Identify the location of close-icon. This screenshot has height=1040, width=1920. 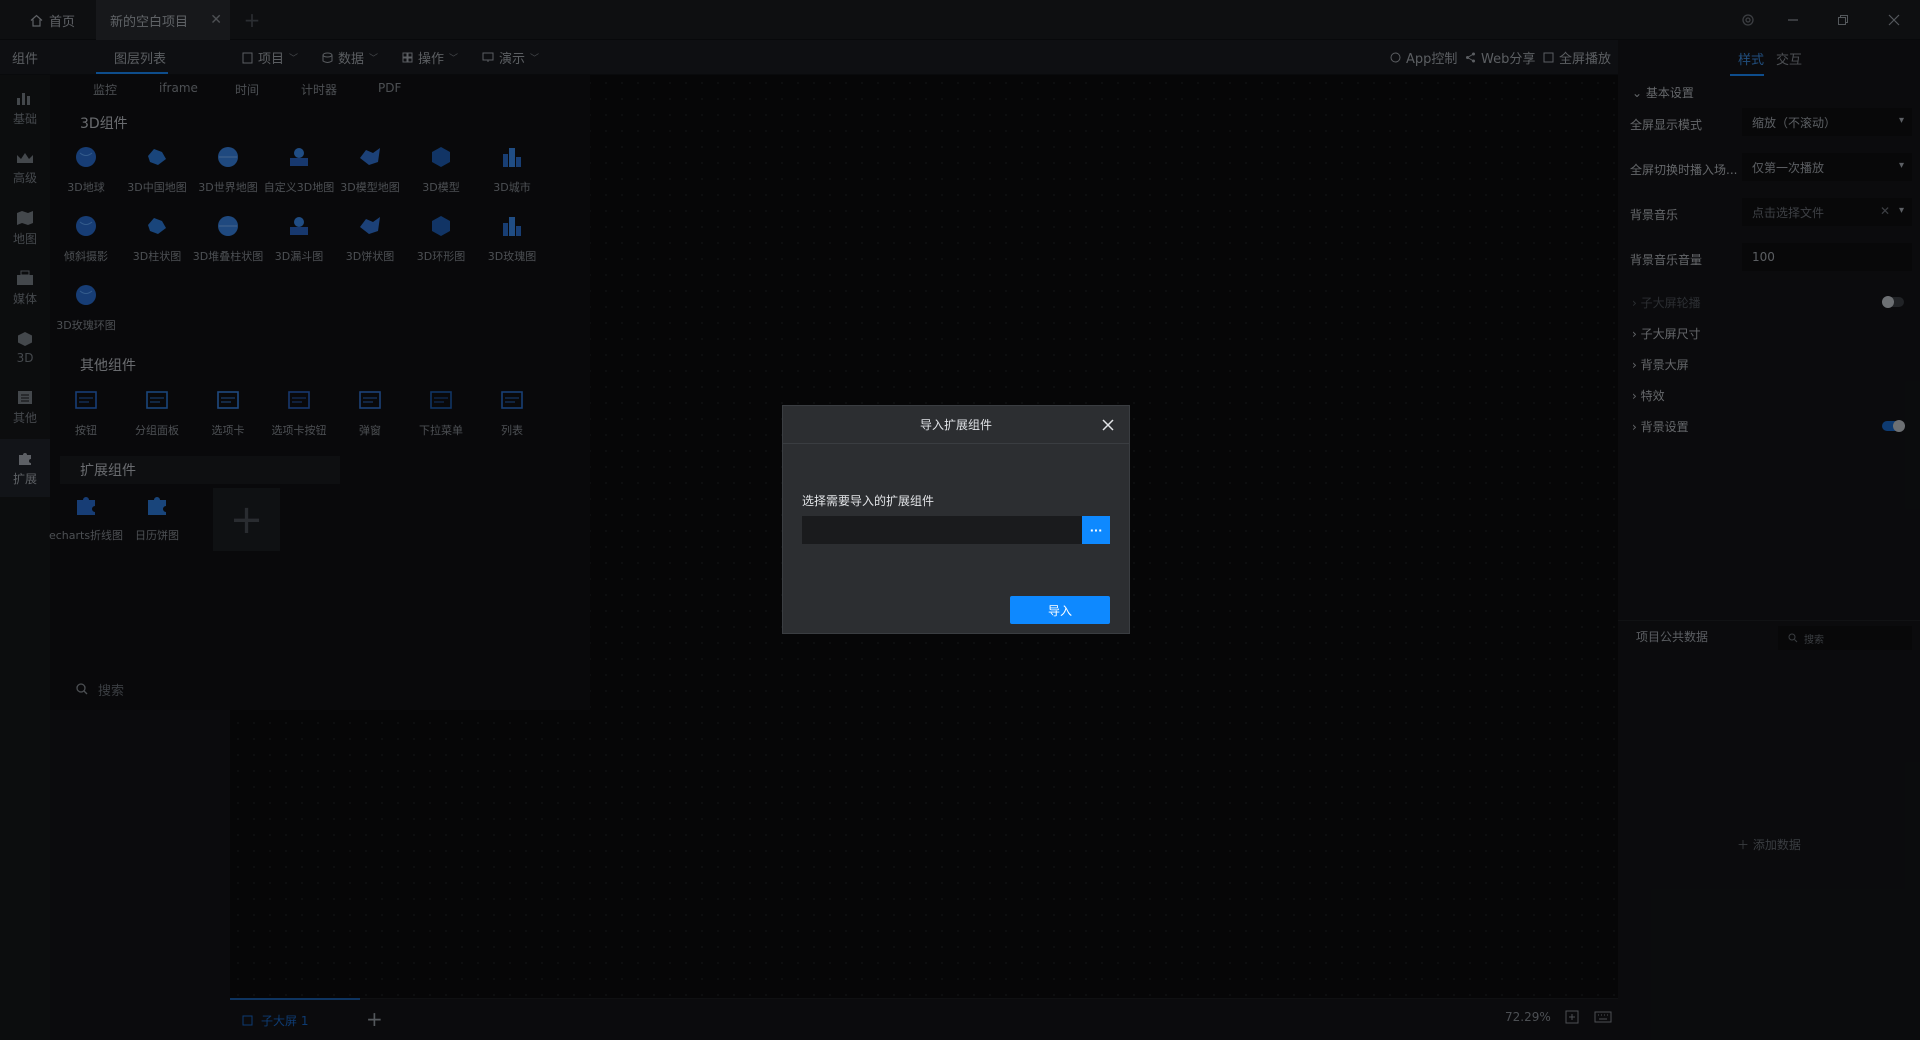
(1108, 425).